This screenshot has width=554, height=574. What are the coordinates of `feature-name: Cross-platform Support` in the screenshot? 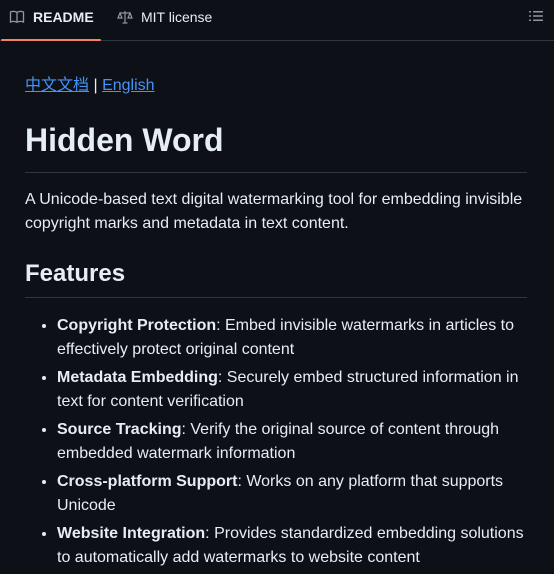 It's located at (147, 481).